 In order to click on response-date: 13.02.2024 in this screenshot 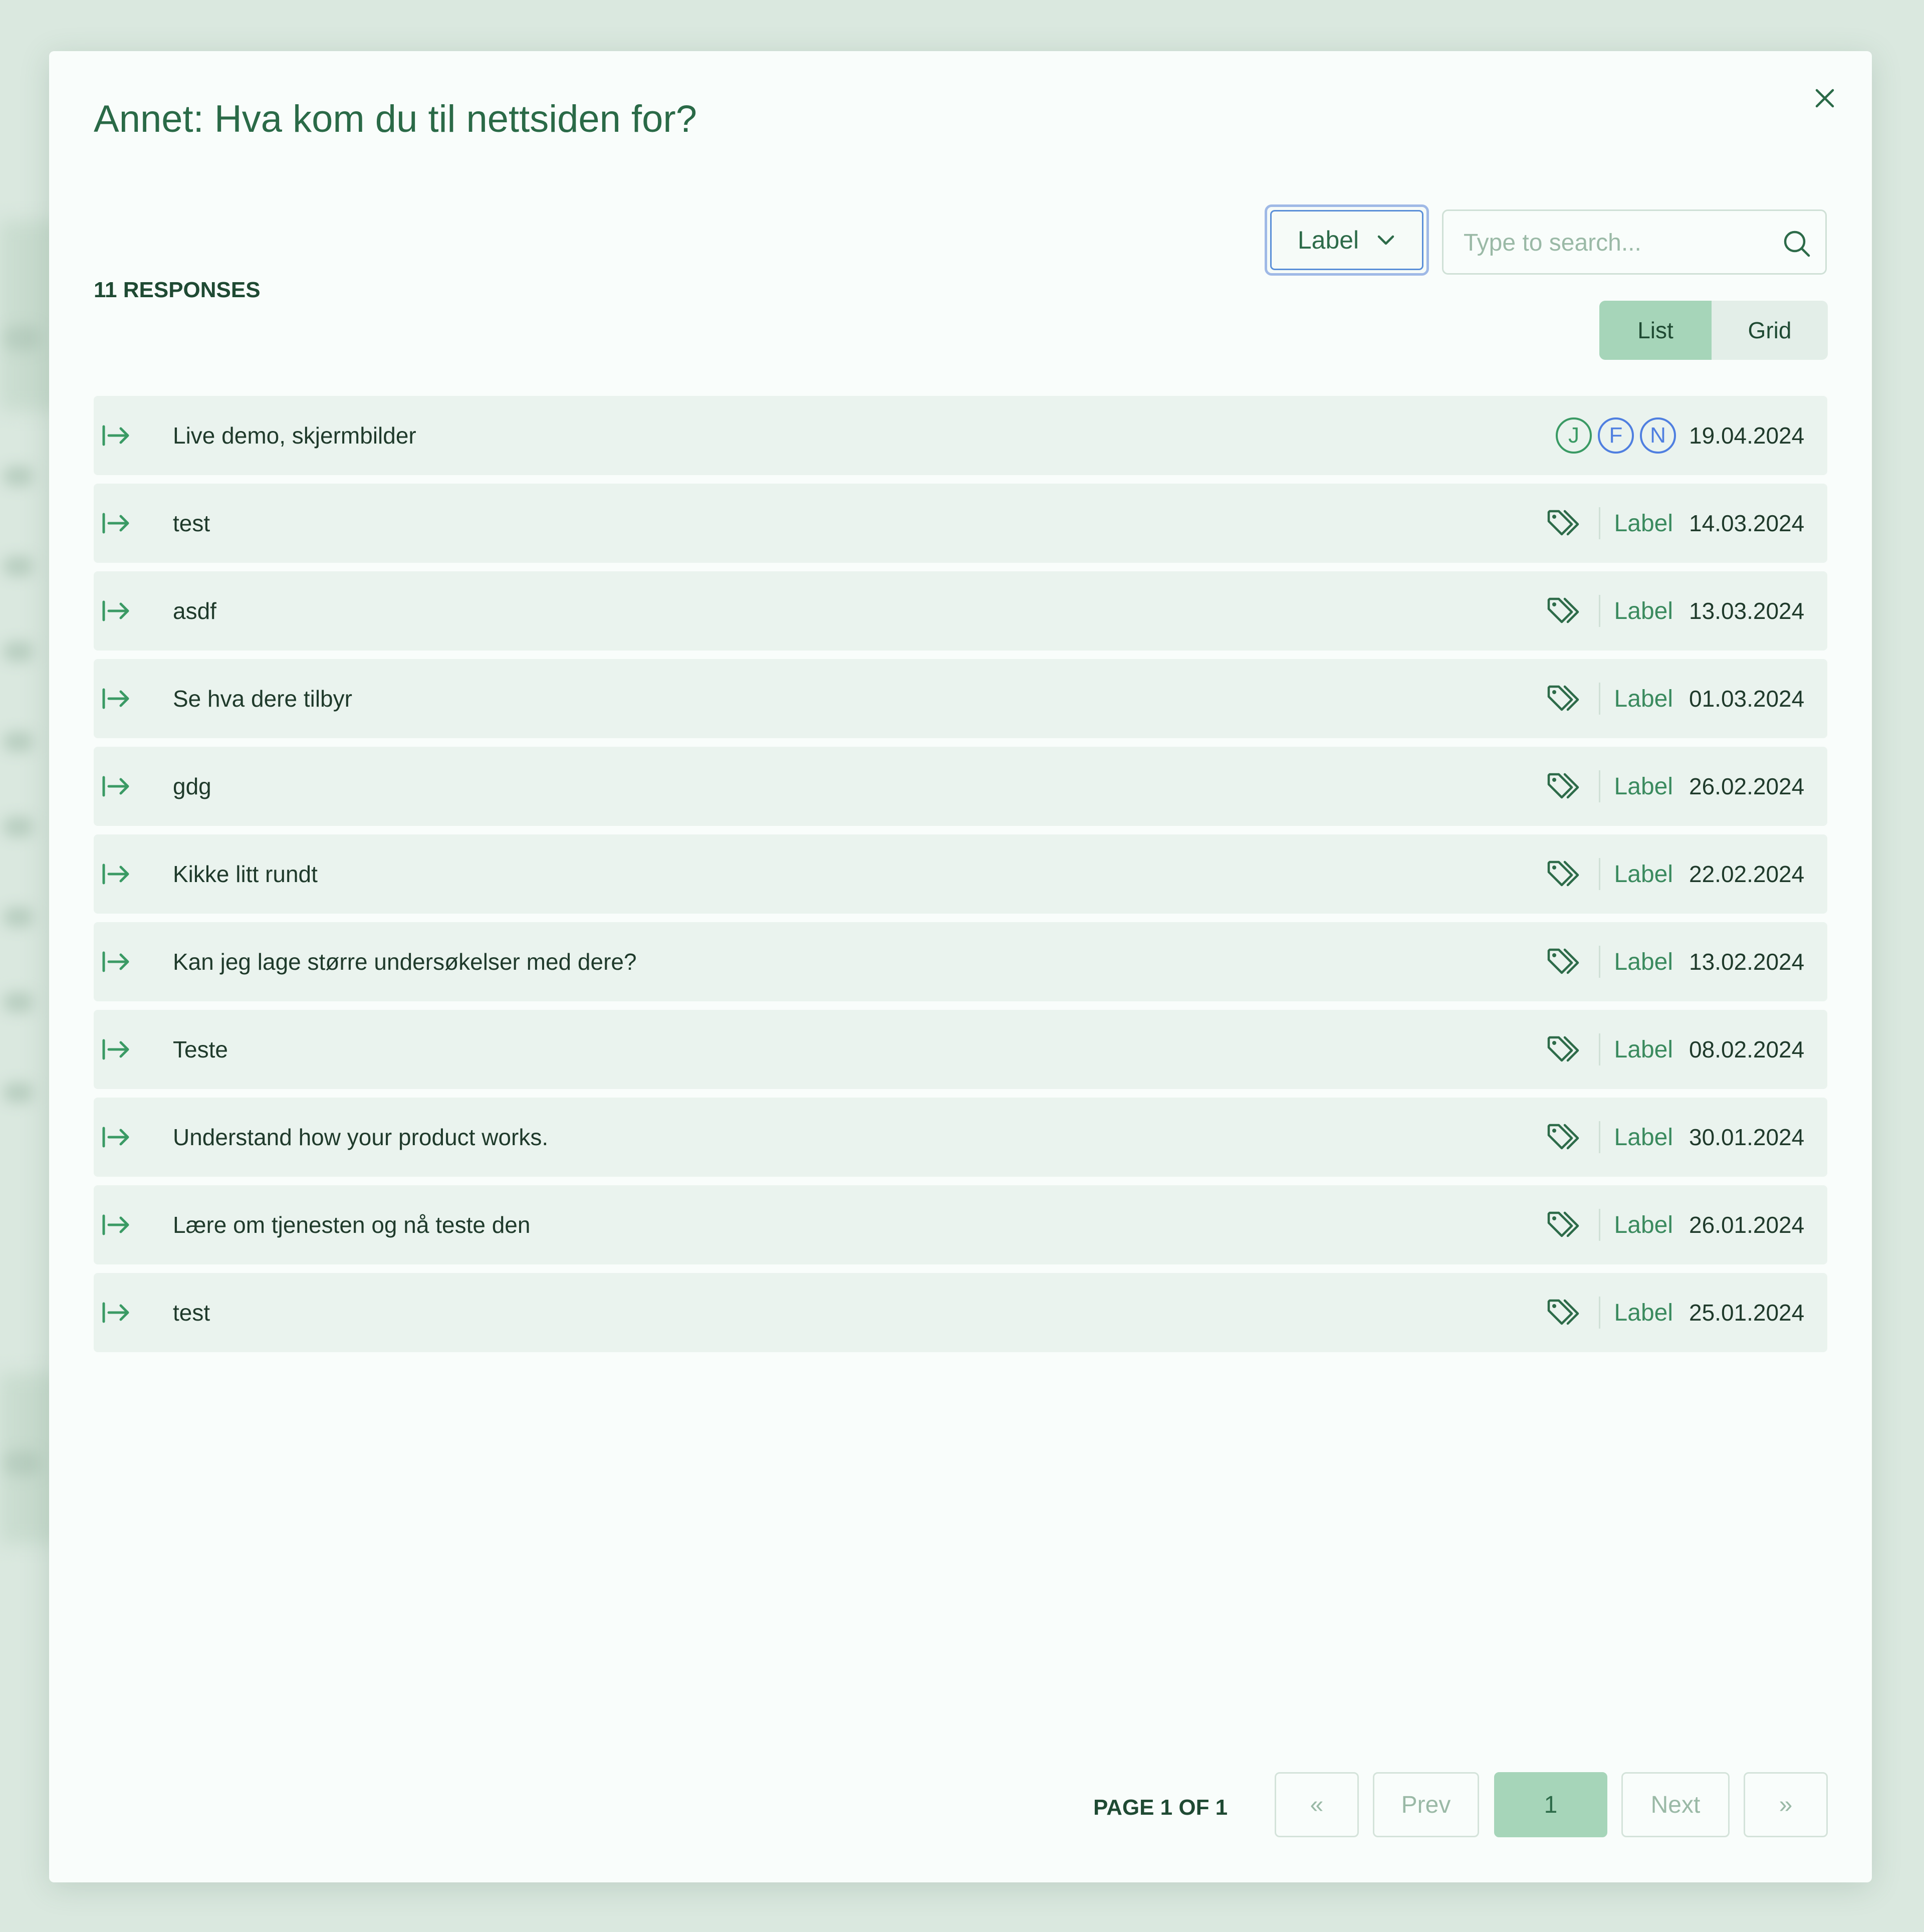, I will do `click(1747, 962)`.